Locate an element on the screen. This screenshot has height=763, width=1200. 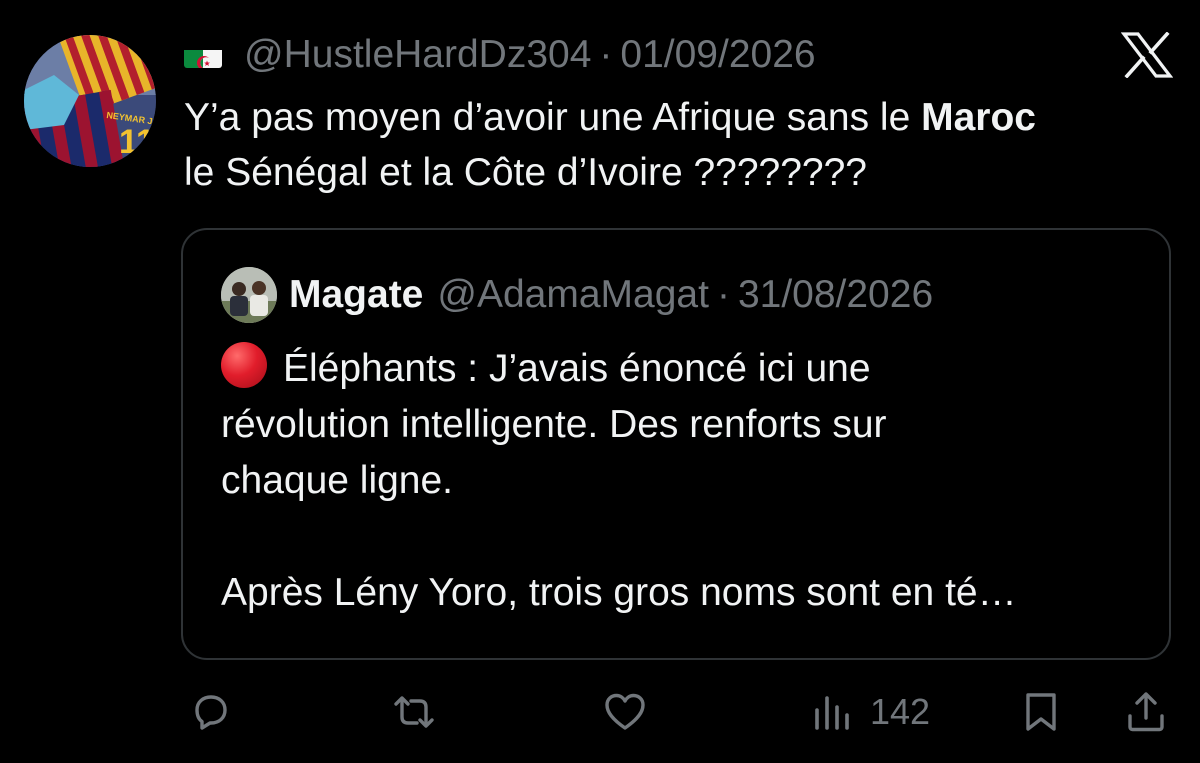
tweet-text-part2: le Sénégal et la Côte d’Ivoire ???????? is located at coordinates (525, 172).